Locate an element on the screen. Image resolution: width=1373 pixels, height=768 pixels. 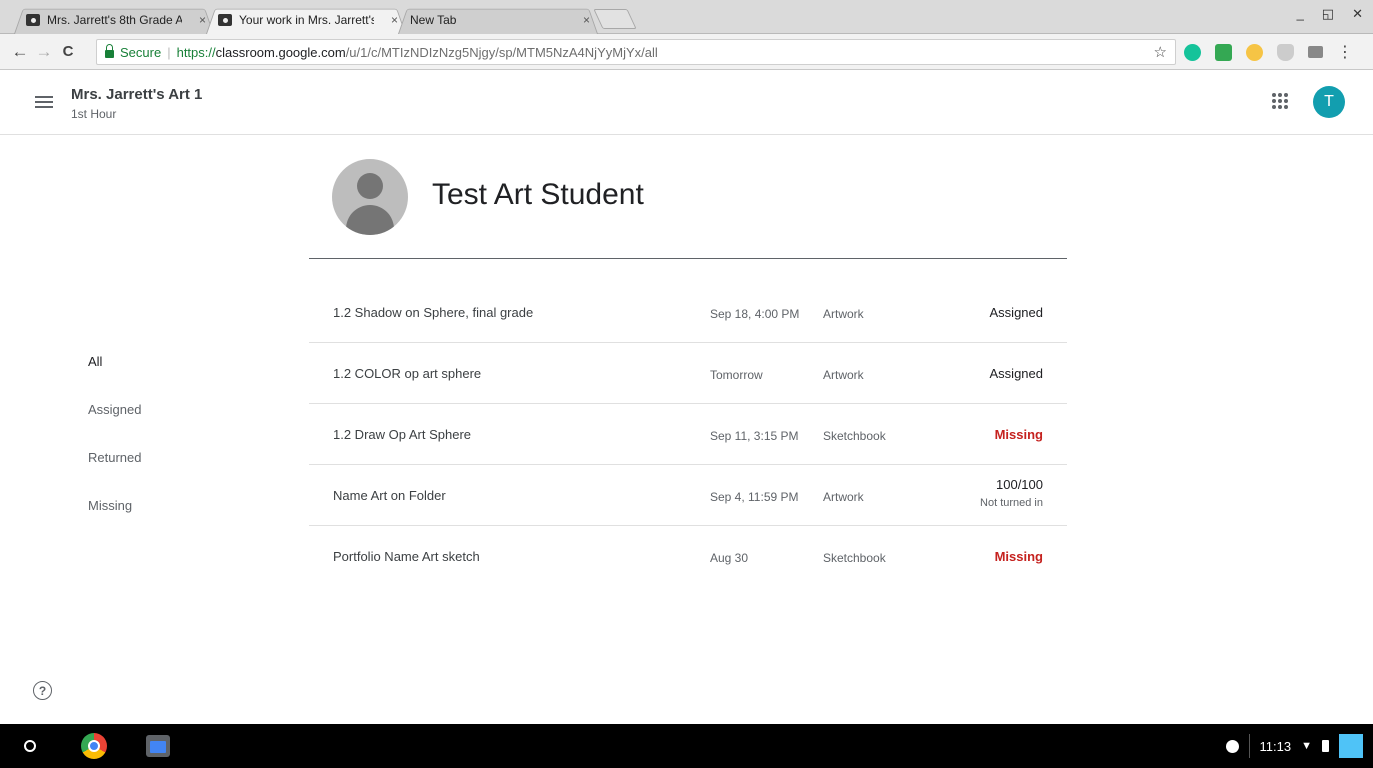
work-status-note: Not turned in is located at coordinates (1011, 503).